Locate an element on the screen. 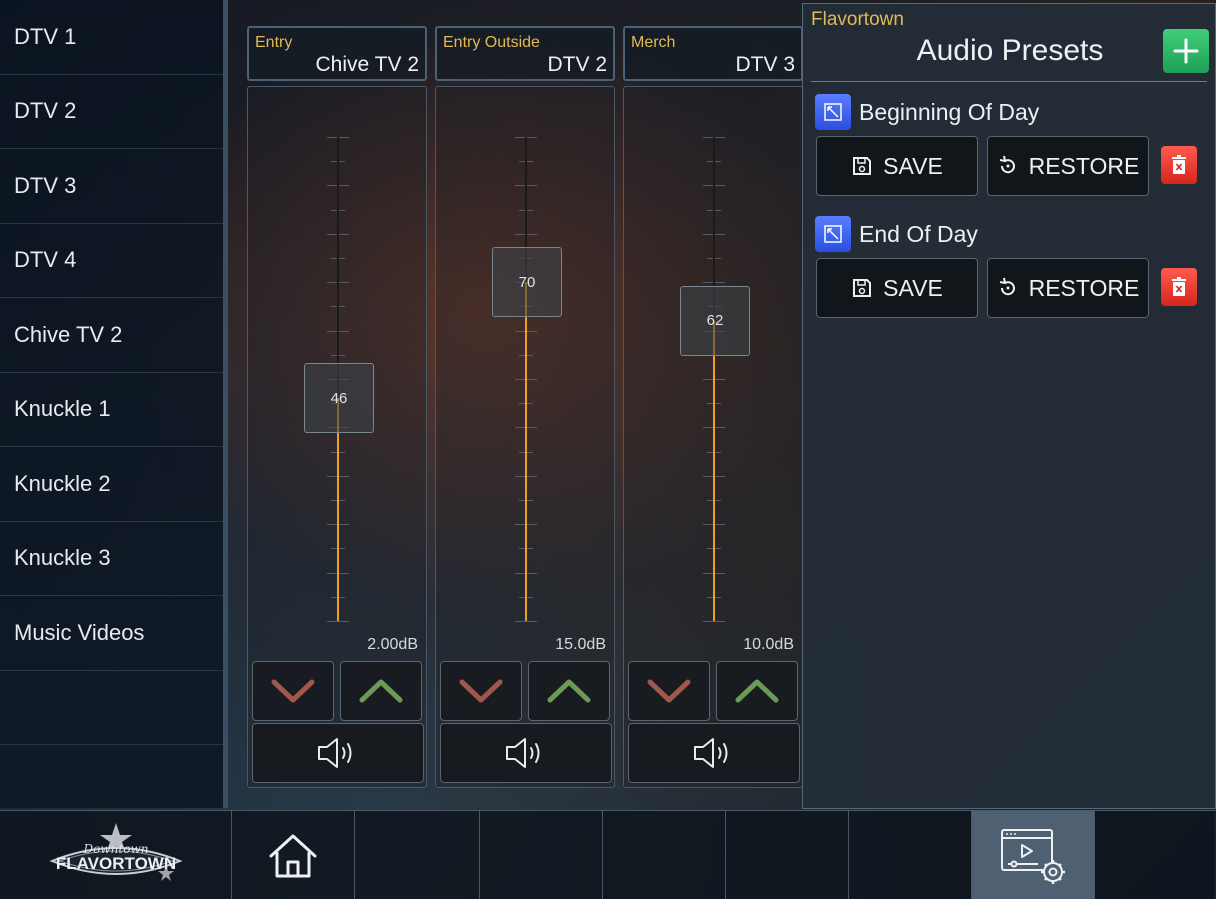  downtown-flavortown-logo-icon: Downtown FLAVORTOWN is located at coordinates (115, 851).